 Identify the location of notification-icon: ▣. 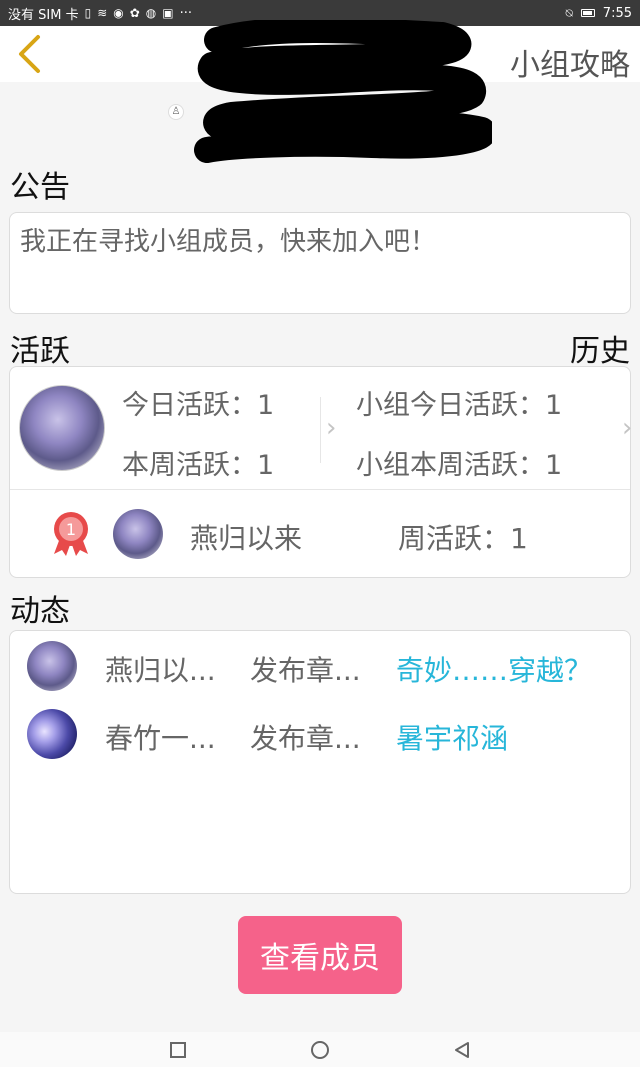
(168, 13).